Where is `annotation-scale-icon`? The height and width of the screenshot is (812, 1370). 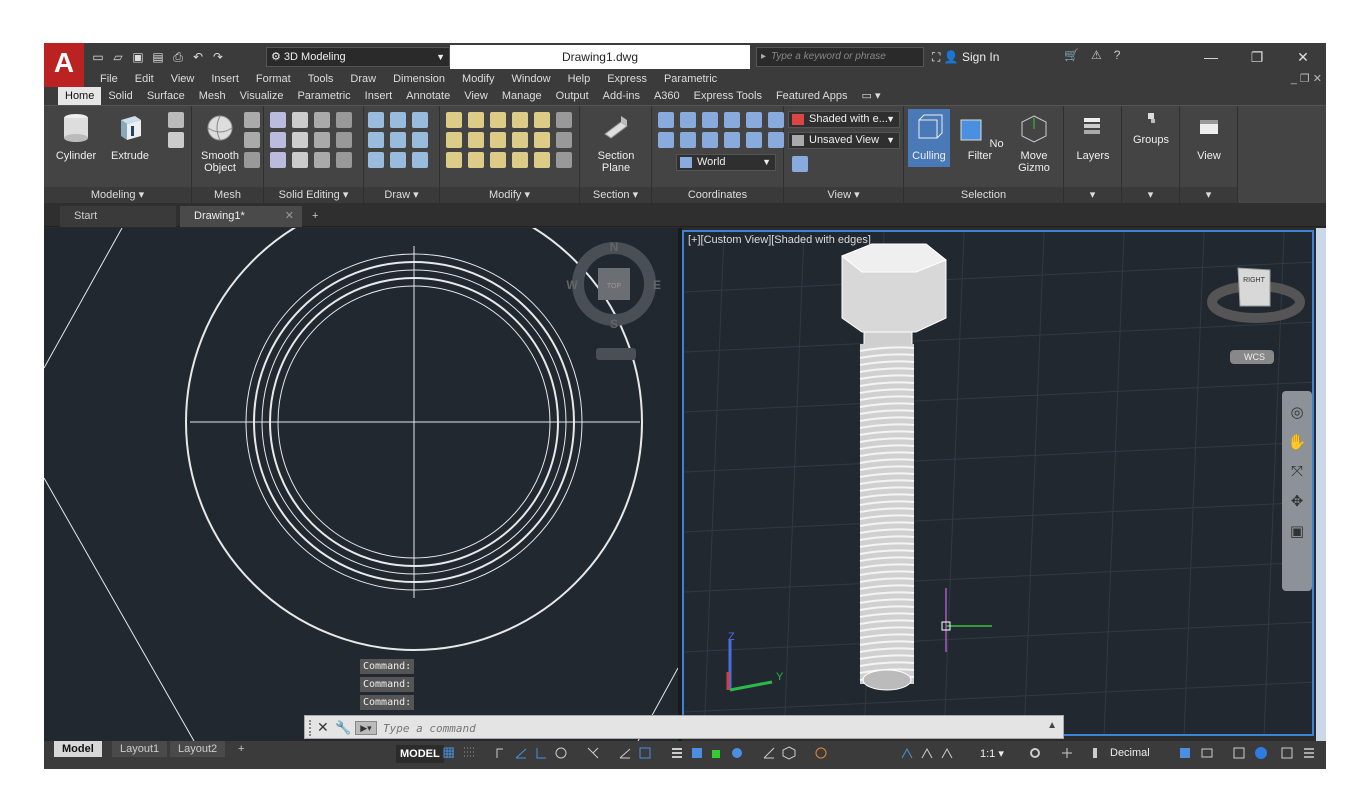 annotation-scale-icon is located at coordinates (947, 753).